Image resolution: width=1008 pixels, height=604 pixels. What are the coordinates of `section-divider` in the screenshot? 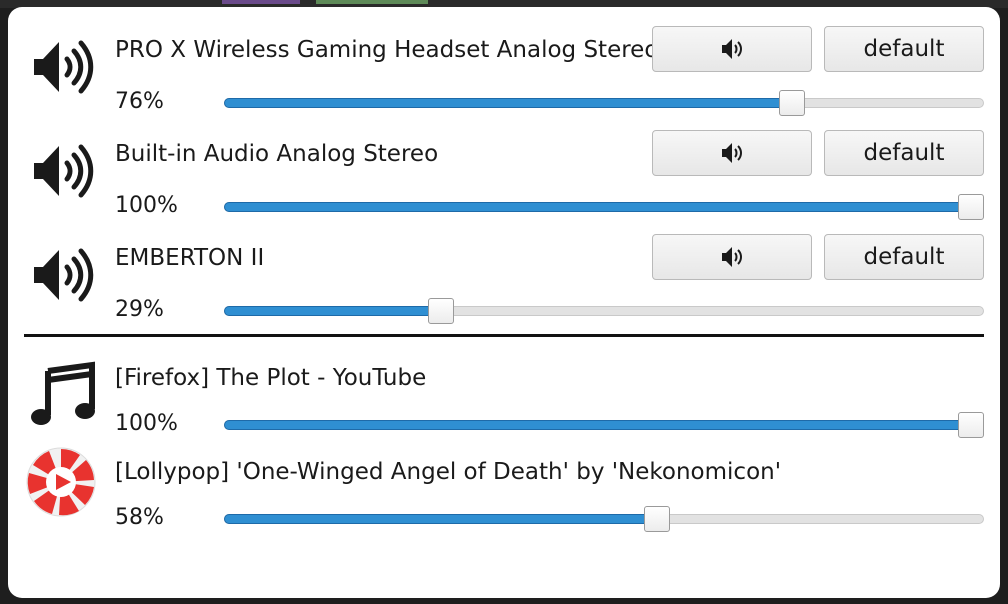 It's located at (504, 335).